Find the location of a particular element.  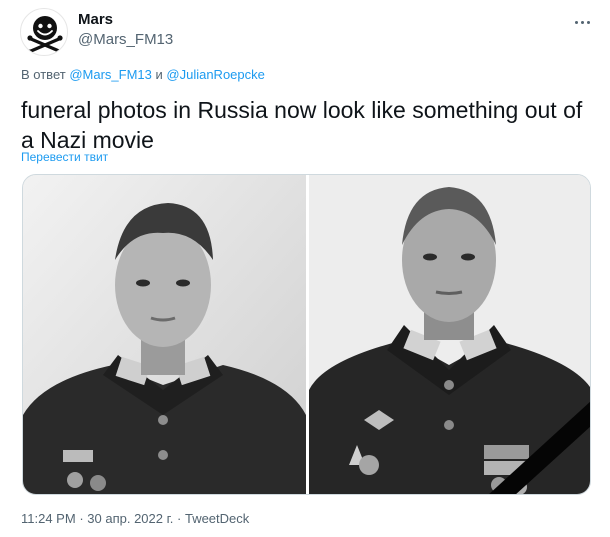

display-name: Mars is located at coordinates (125, 20).